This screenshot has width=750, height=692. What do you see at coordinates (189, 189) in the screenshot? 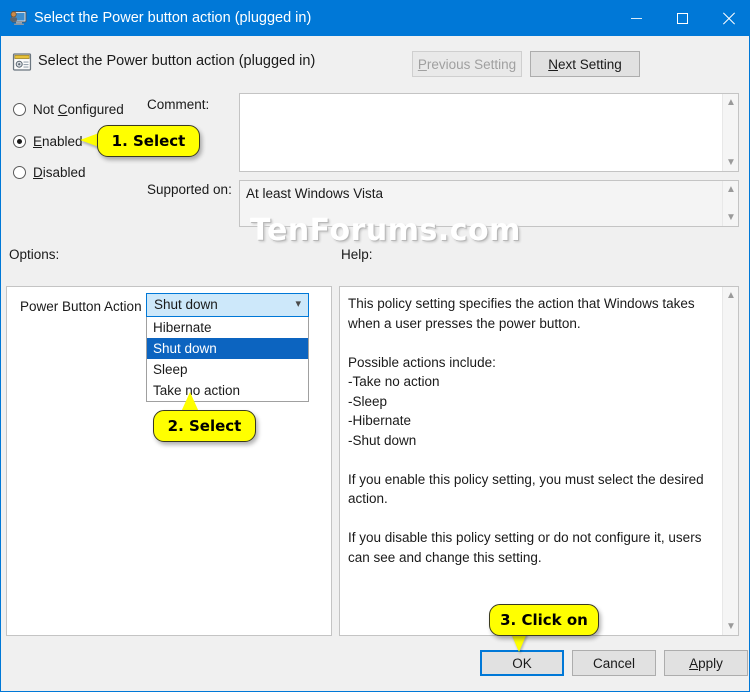
I see `supported-on-label: Supported on:` at bounding box center [189, 189].